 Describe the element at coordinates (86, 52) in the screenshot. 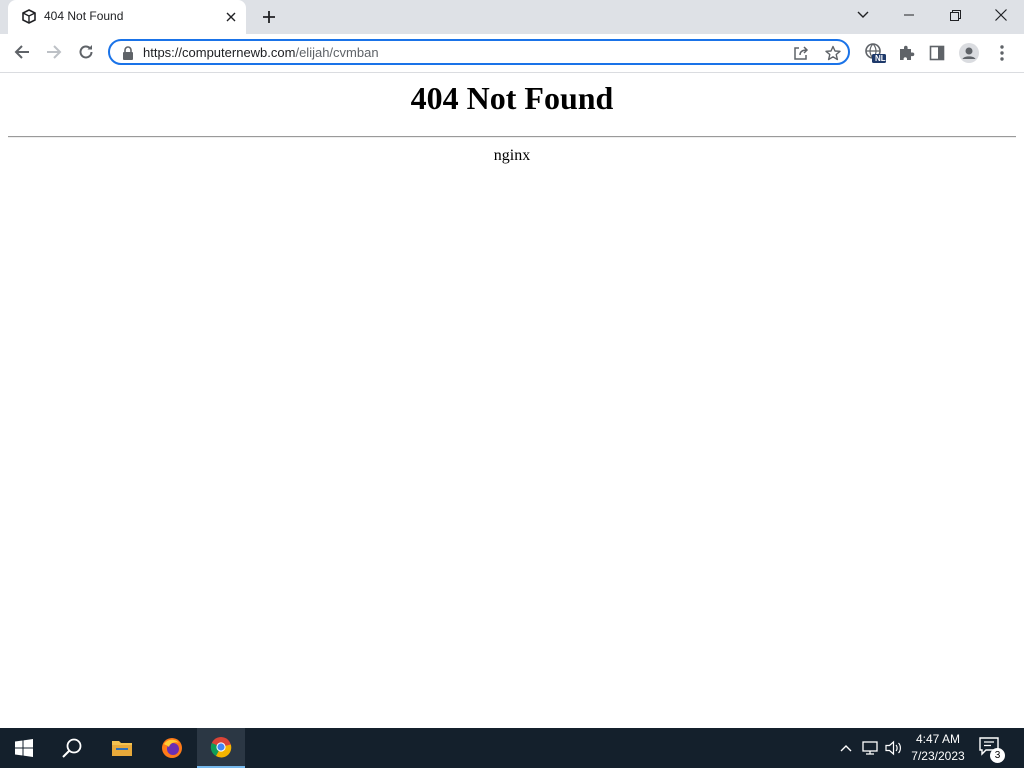

I see `reload-icon` at that location.